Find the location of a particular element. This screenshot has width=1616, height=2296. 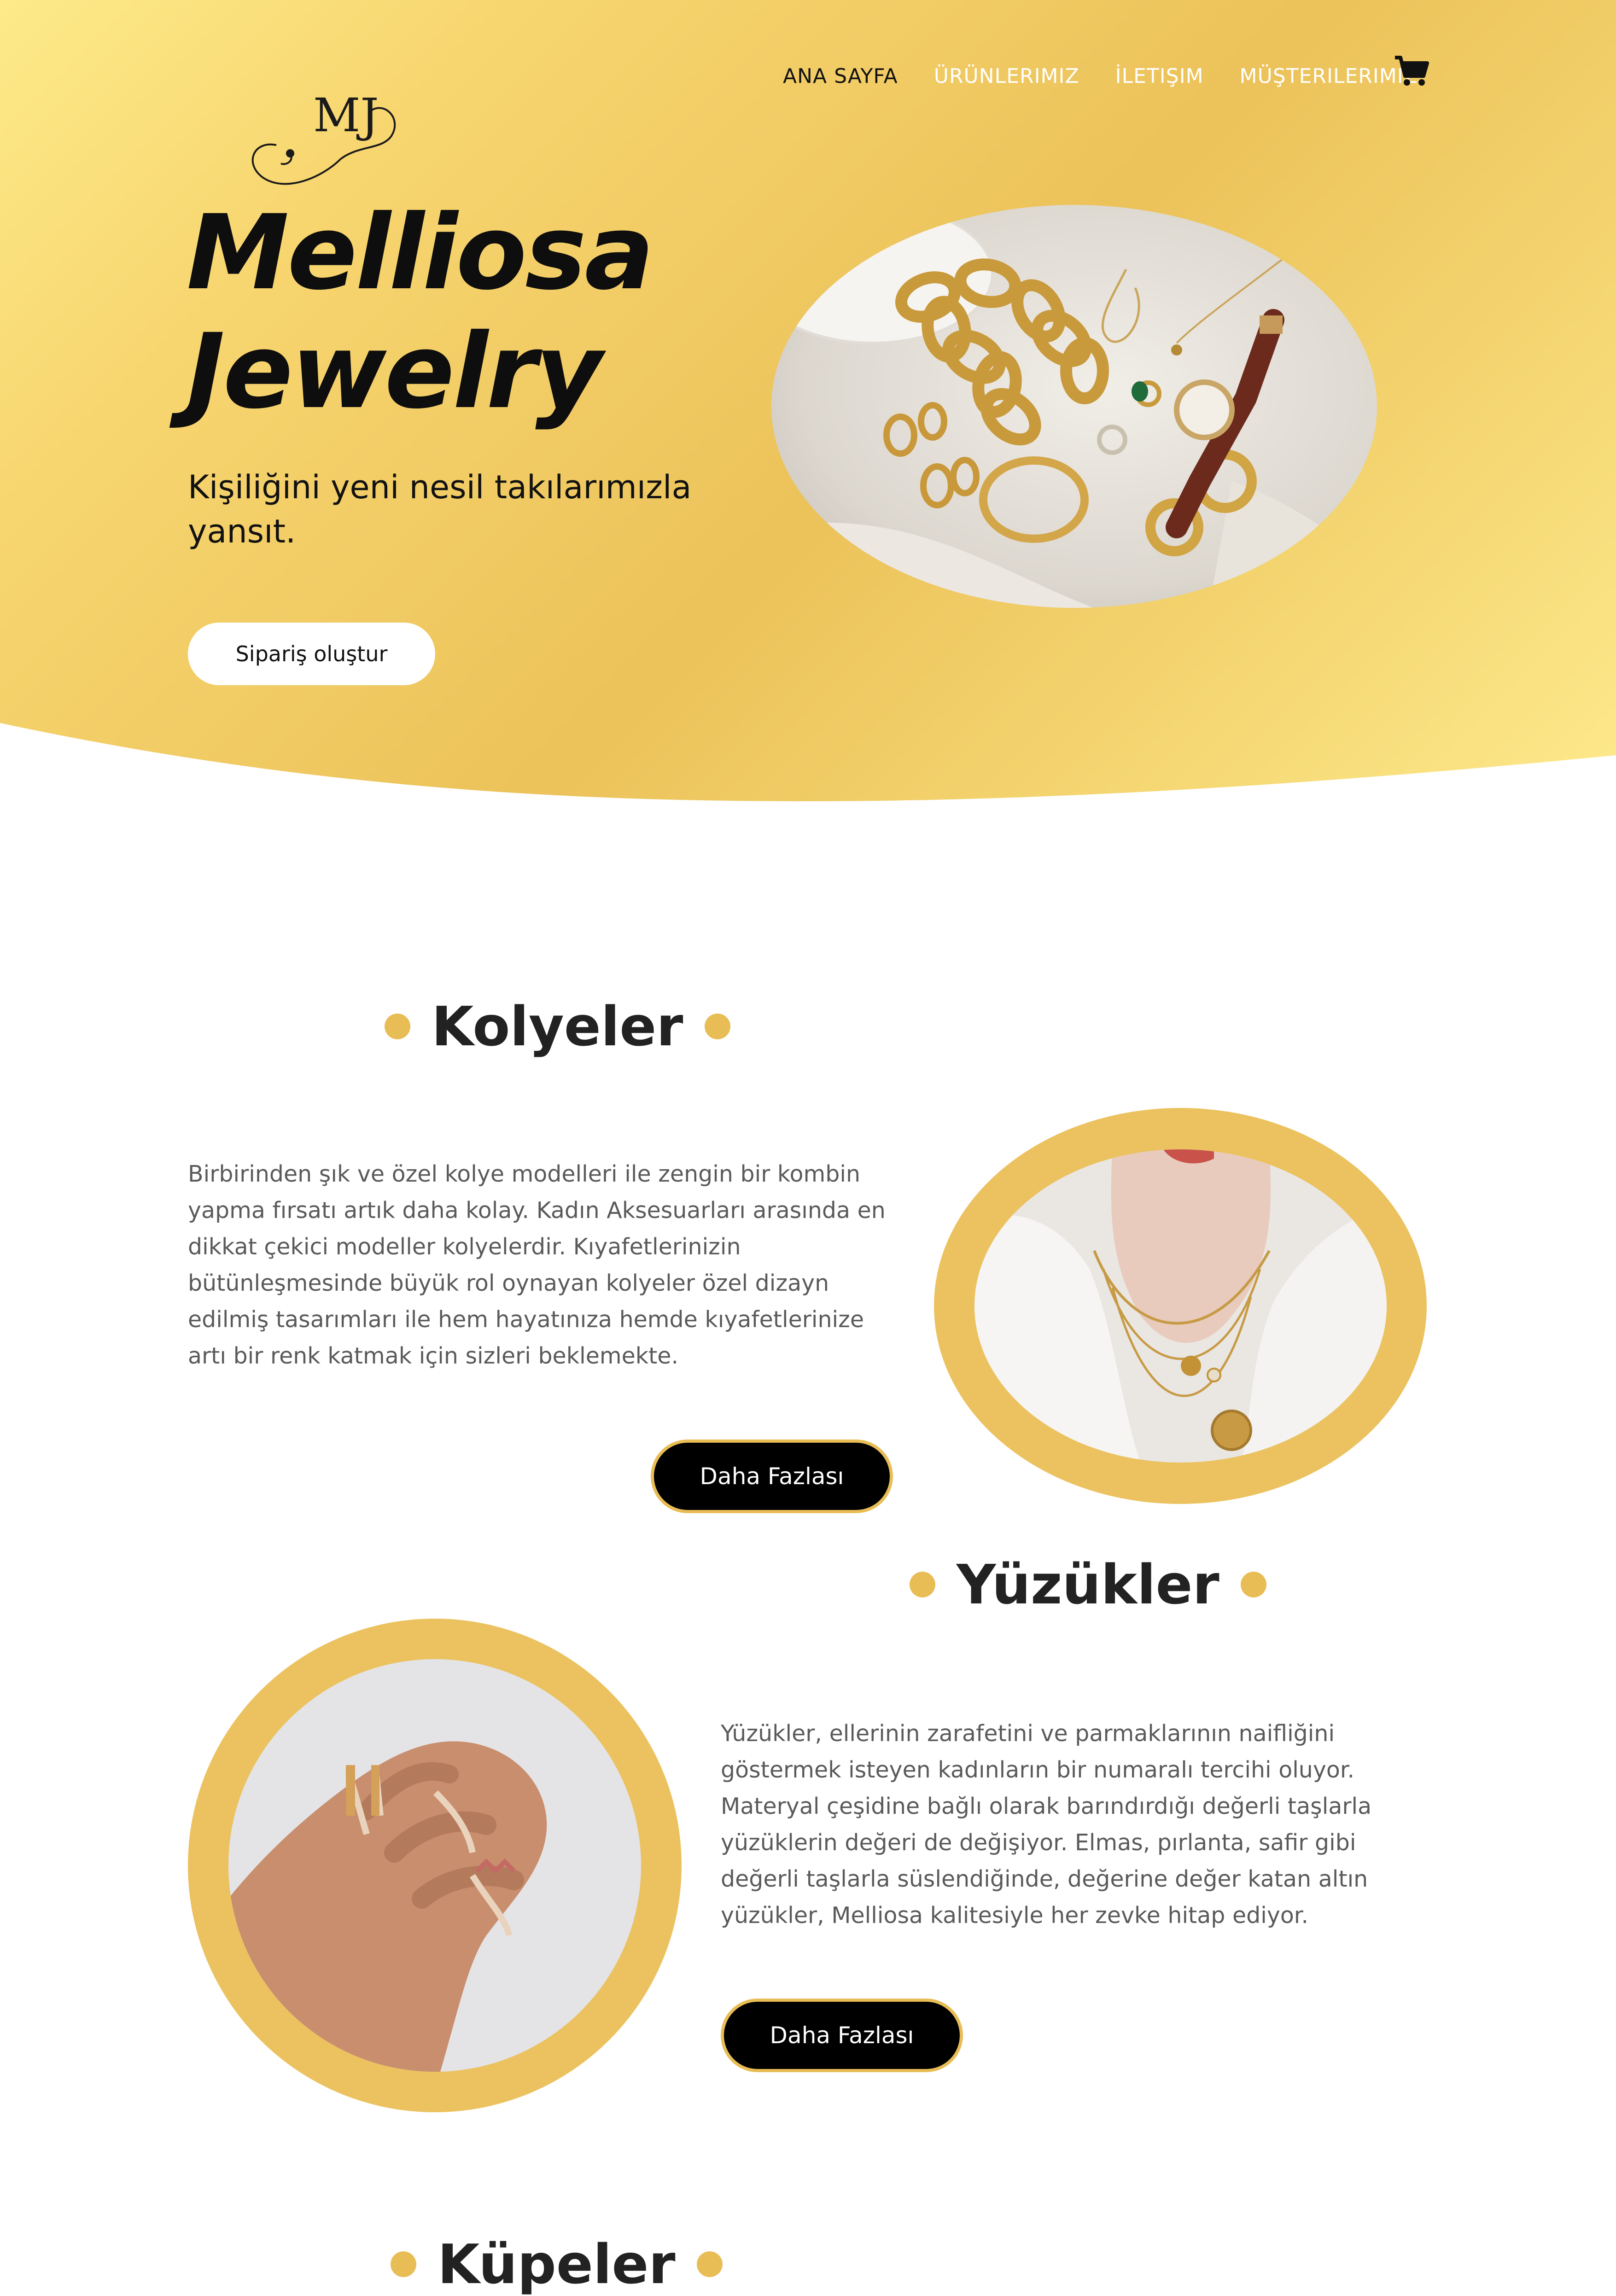

earrings-heading-text: Küpeler is located at coordinates (557, 2264).